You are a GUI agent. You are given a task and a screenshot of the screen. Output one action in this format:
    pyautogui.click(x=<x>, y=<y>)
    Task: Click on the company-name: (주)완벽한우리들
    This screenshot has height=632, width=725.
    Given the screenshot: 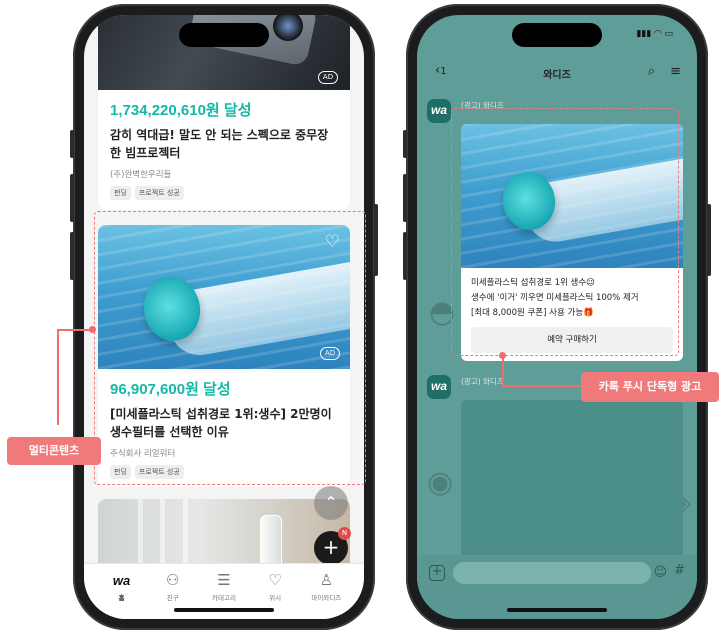 What is the action you would take?
    pyautogui.click(x=141, y=175)
    